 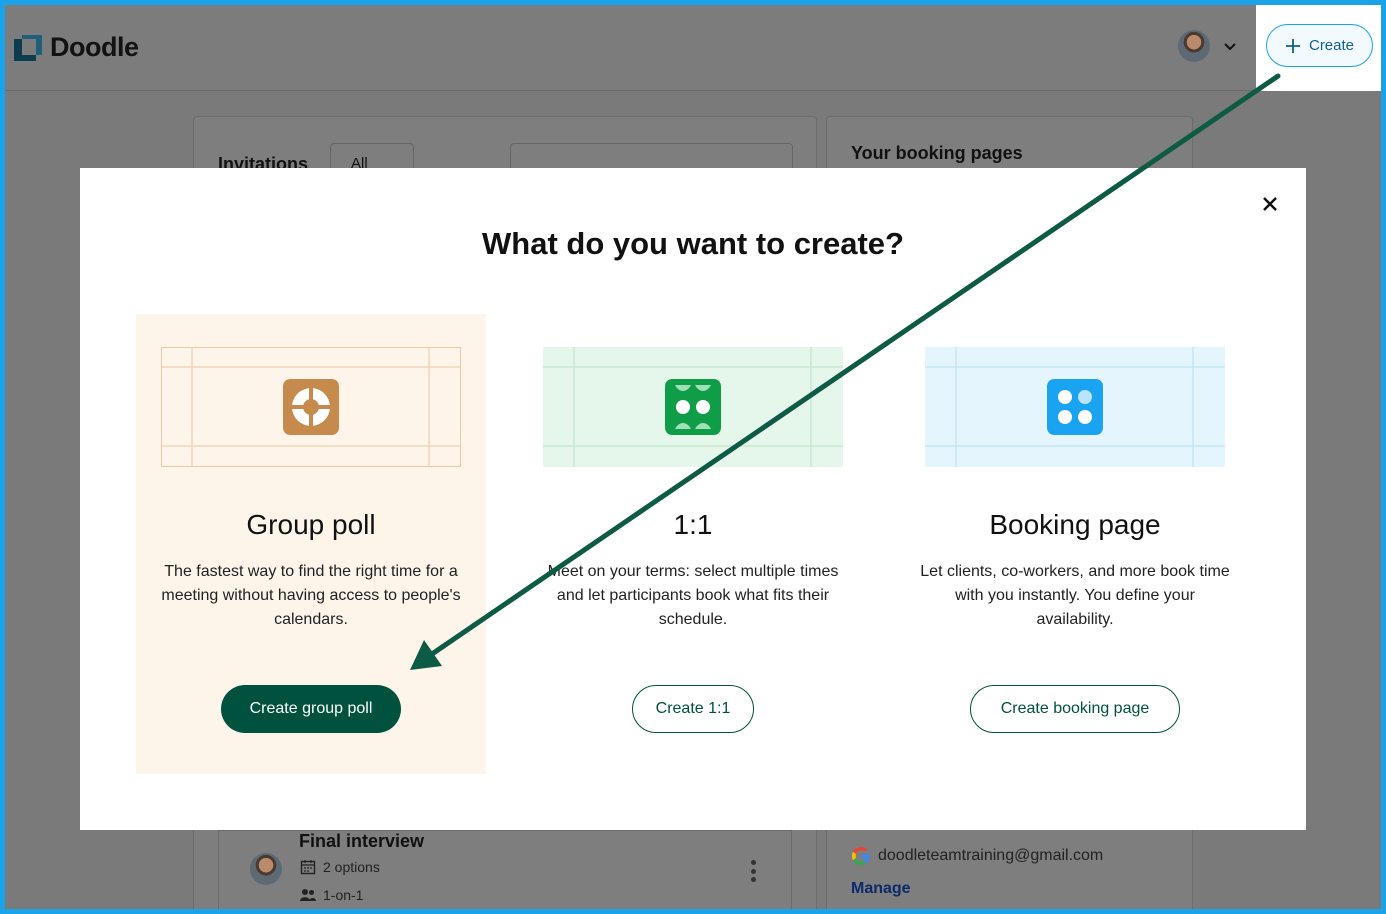 What do you see at coordinates (1194, 46) in the screenshot?
I see `user-avatar` at bounding box center [1194, 46].